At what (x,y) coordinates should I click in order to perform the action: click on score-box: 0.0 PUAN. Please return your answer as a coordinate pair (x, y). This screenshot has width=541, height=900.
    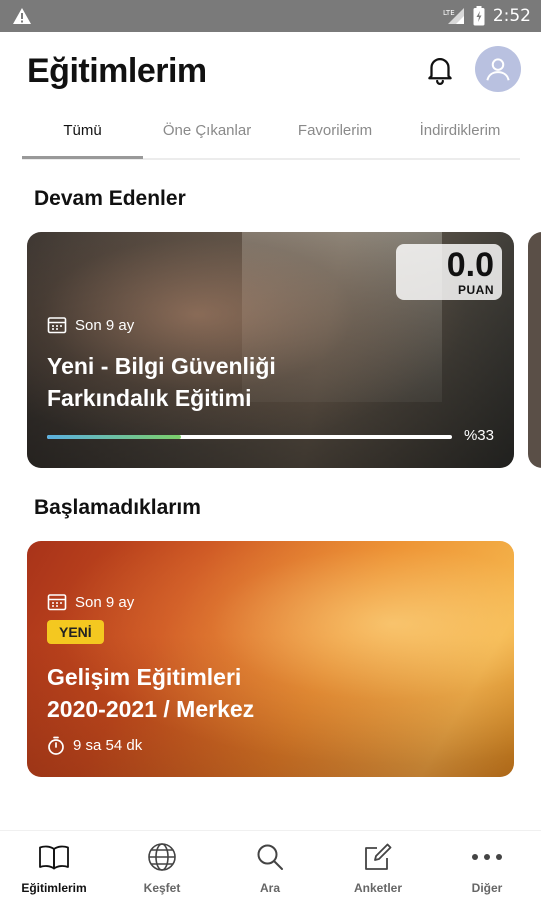
    Looking at the image, I should click on (449, 272).